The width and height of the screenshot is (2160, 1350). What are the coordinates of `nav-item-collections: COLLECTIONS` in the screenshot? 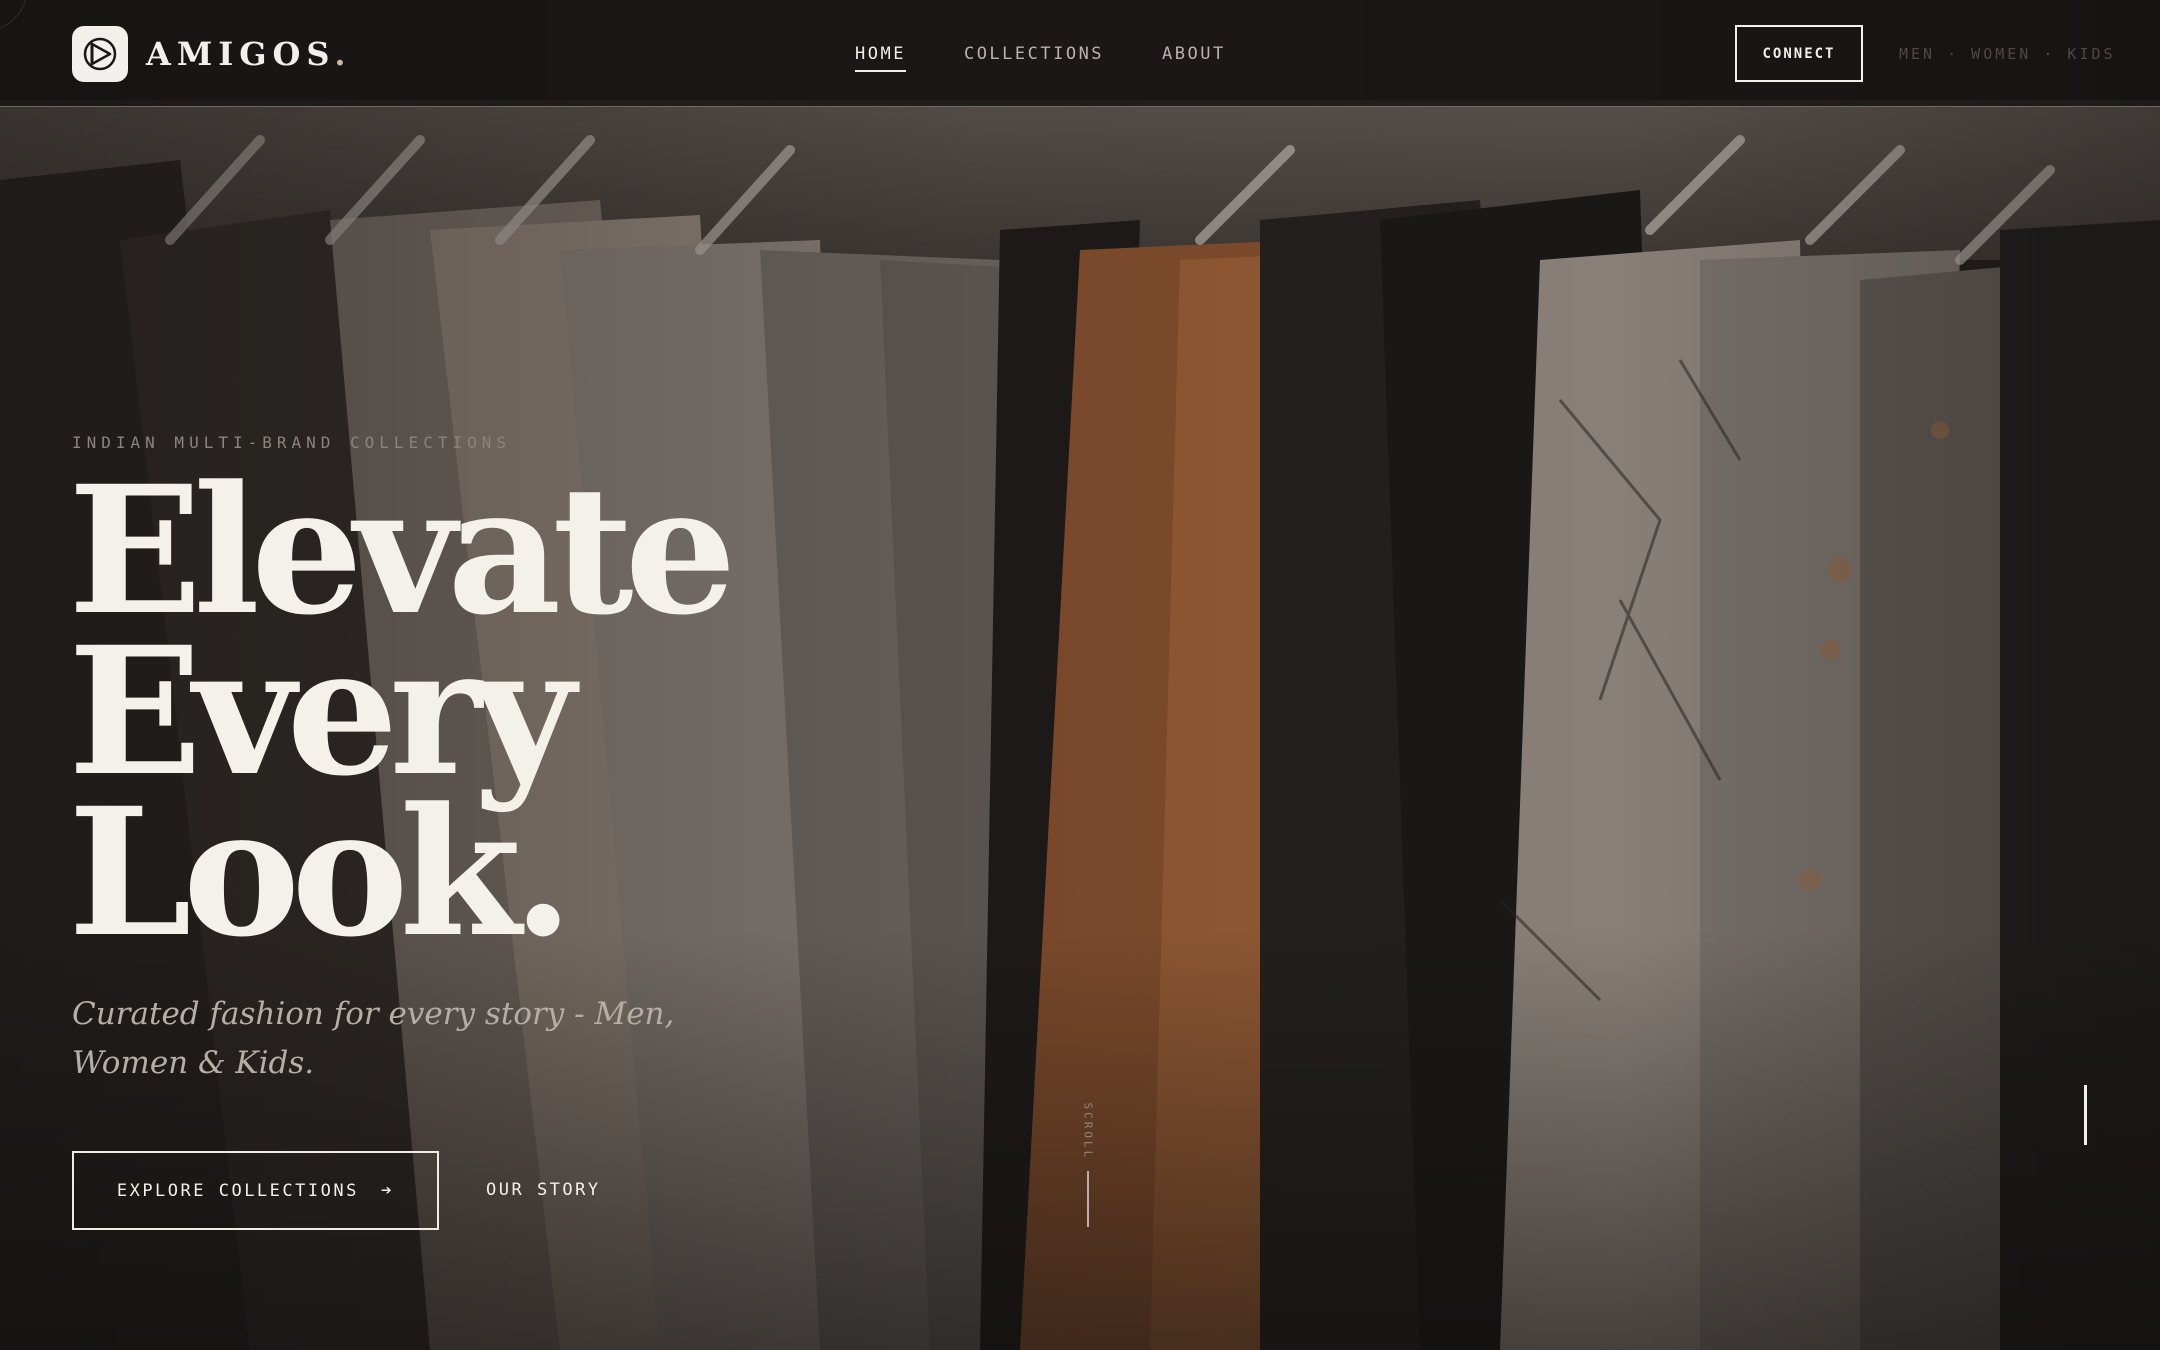 It's located at (1034, 58).